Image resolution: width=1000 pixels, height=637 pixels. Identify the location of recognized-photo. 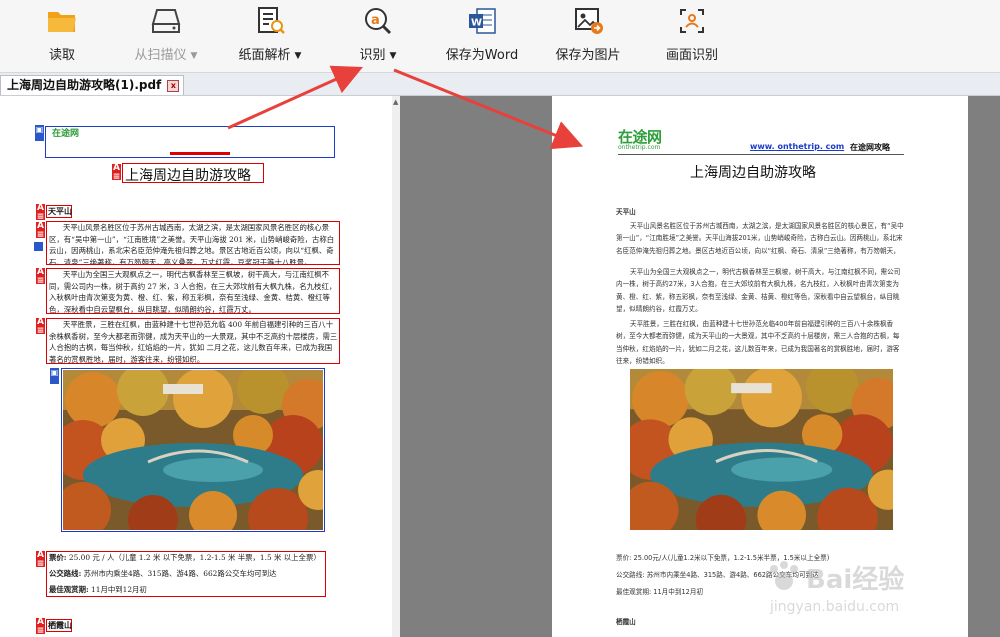
(761, 449).